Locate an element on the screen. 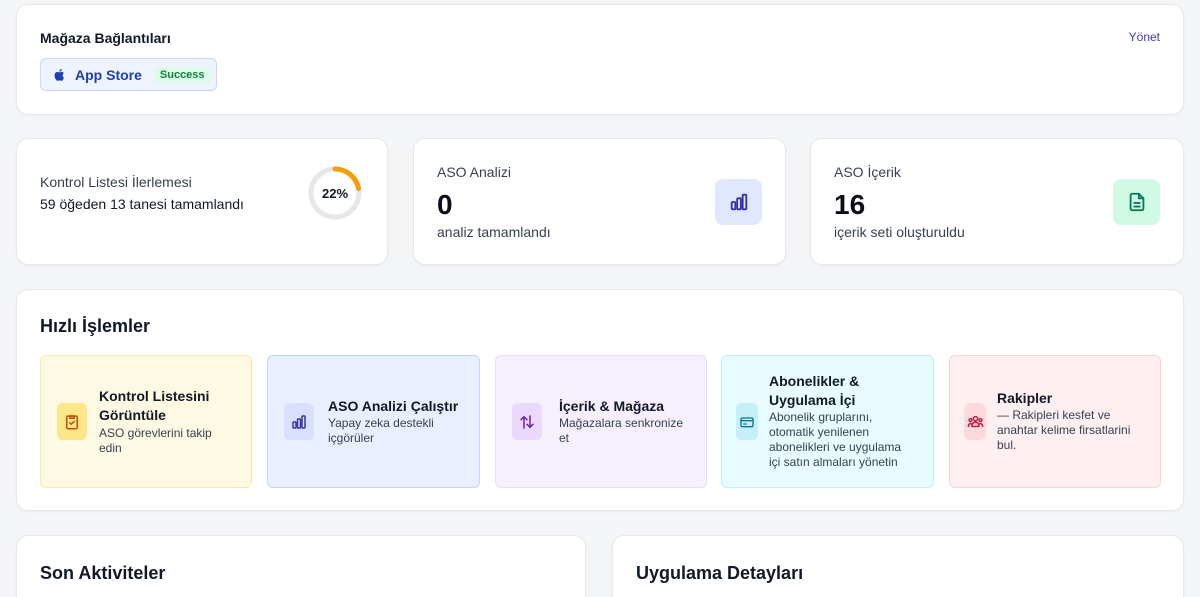 Image resolution: width=1200 pixels, height=597 pixels. document-icon is located at coordinates (1136, 202).